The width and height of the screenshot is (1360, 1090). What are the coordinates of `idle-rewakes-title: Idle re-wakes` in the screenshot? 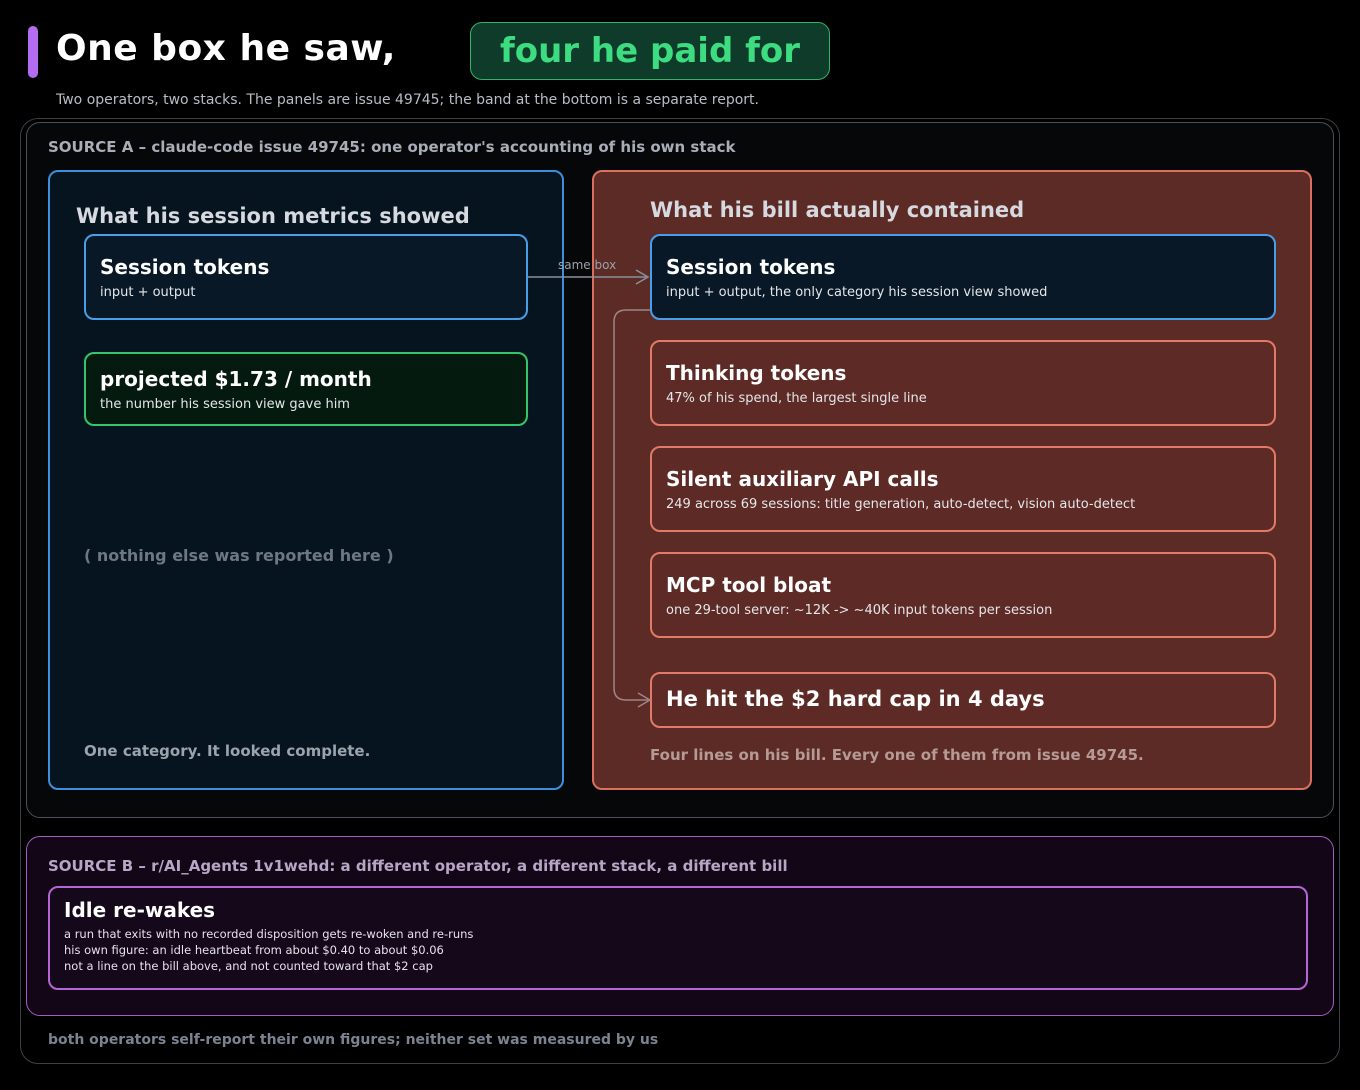 It's located at (140, 910).